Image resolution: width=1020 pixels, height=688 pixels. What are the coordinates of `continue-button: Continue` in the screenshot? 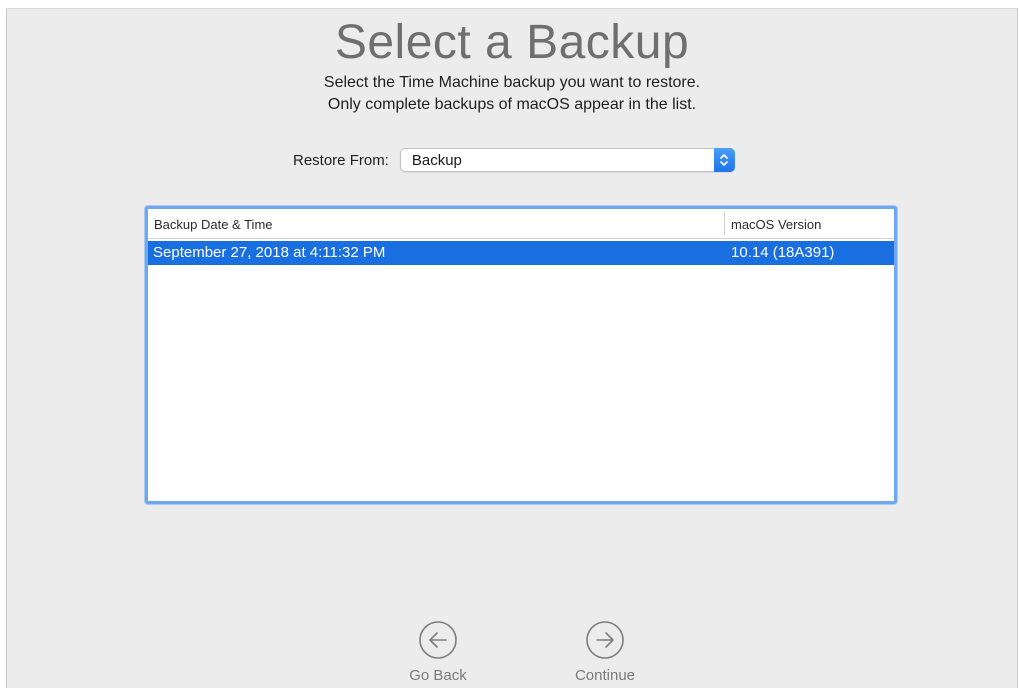 It's located at (605, 652).